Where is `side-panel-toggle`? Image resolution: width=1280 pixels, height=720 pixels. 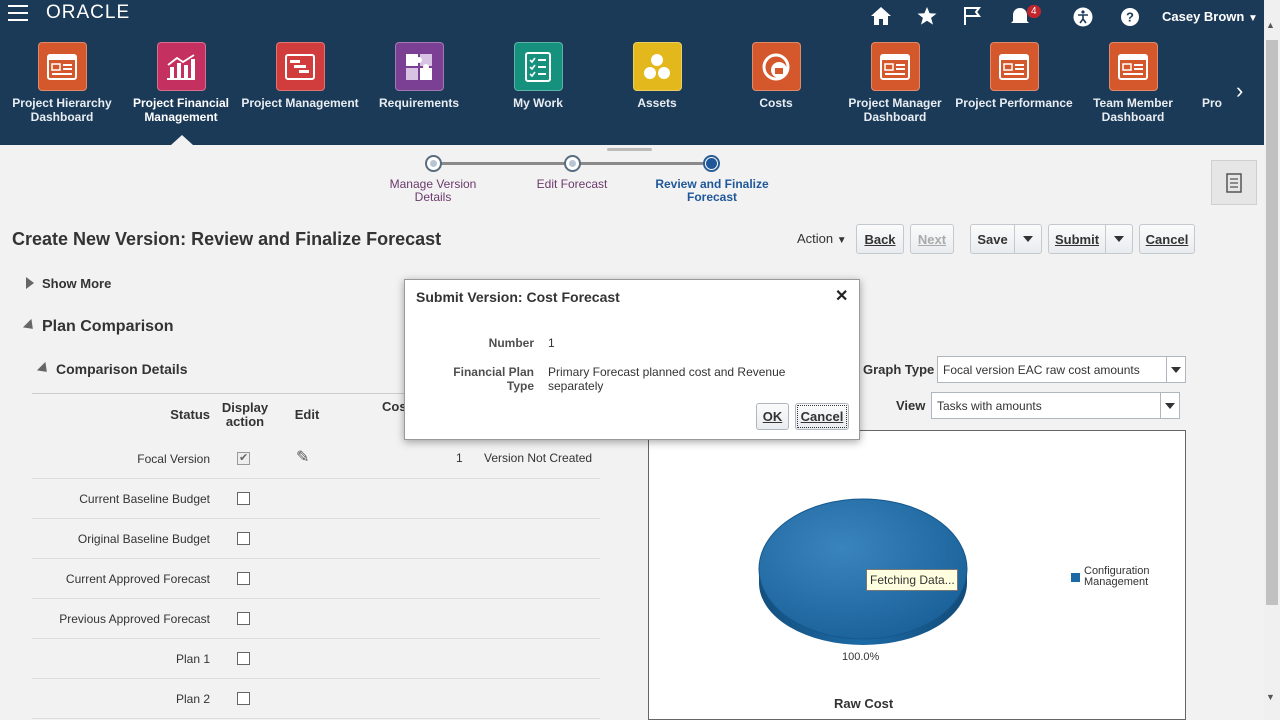 side-panel-toggle is located at coordinates (1234, 182).